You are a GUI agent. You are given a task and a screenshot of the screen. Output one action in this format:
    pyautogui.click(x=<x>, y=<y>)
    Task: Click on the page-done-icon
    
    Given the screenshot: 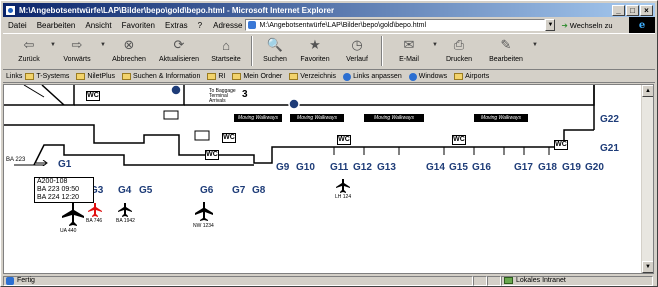 What is the action you would take?
    pyautogui.click(x=10, y=280)
    